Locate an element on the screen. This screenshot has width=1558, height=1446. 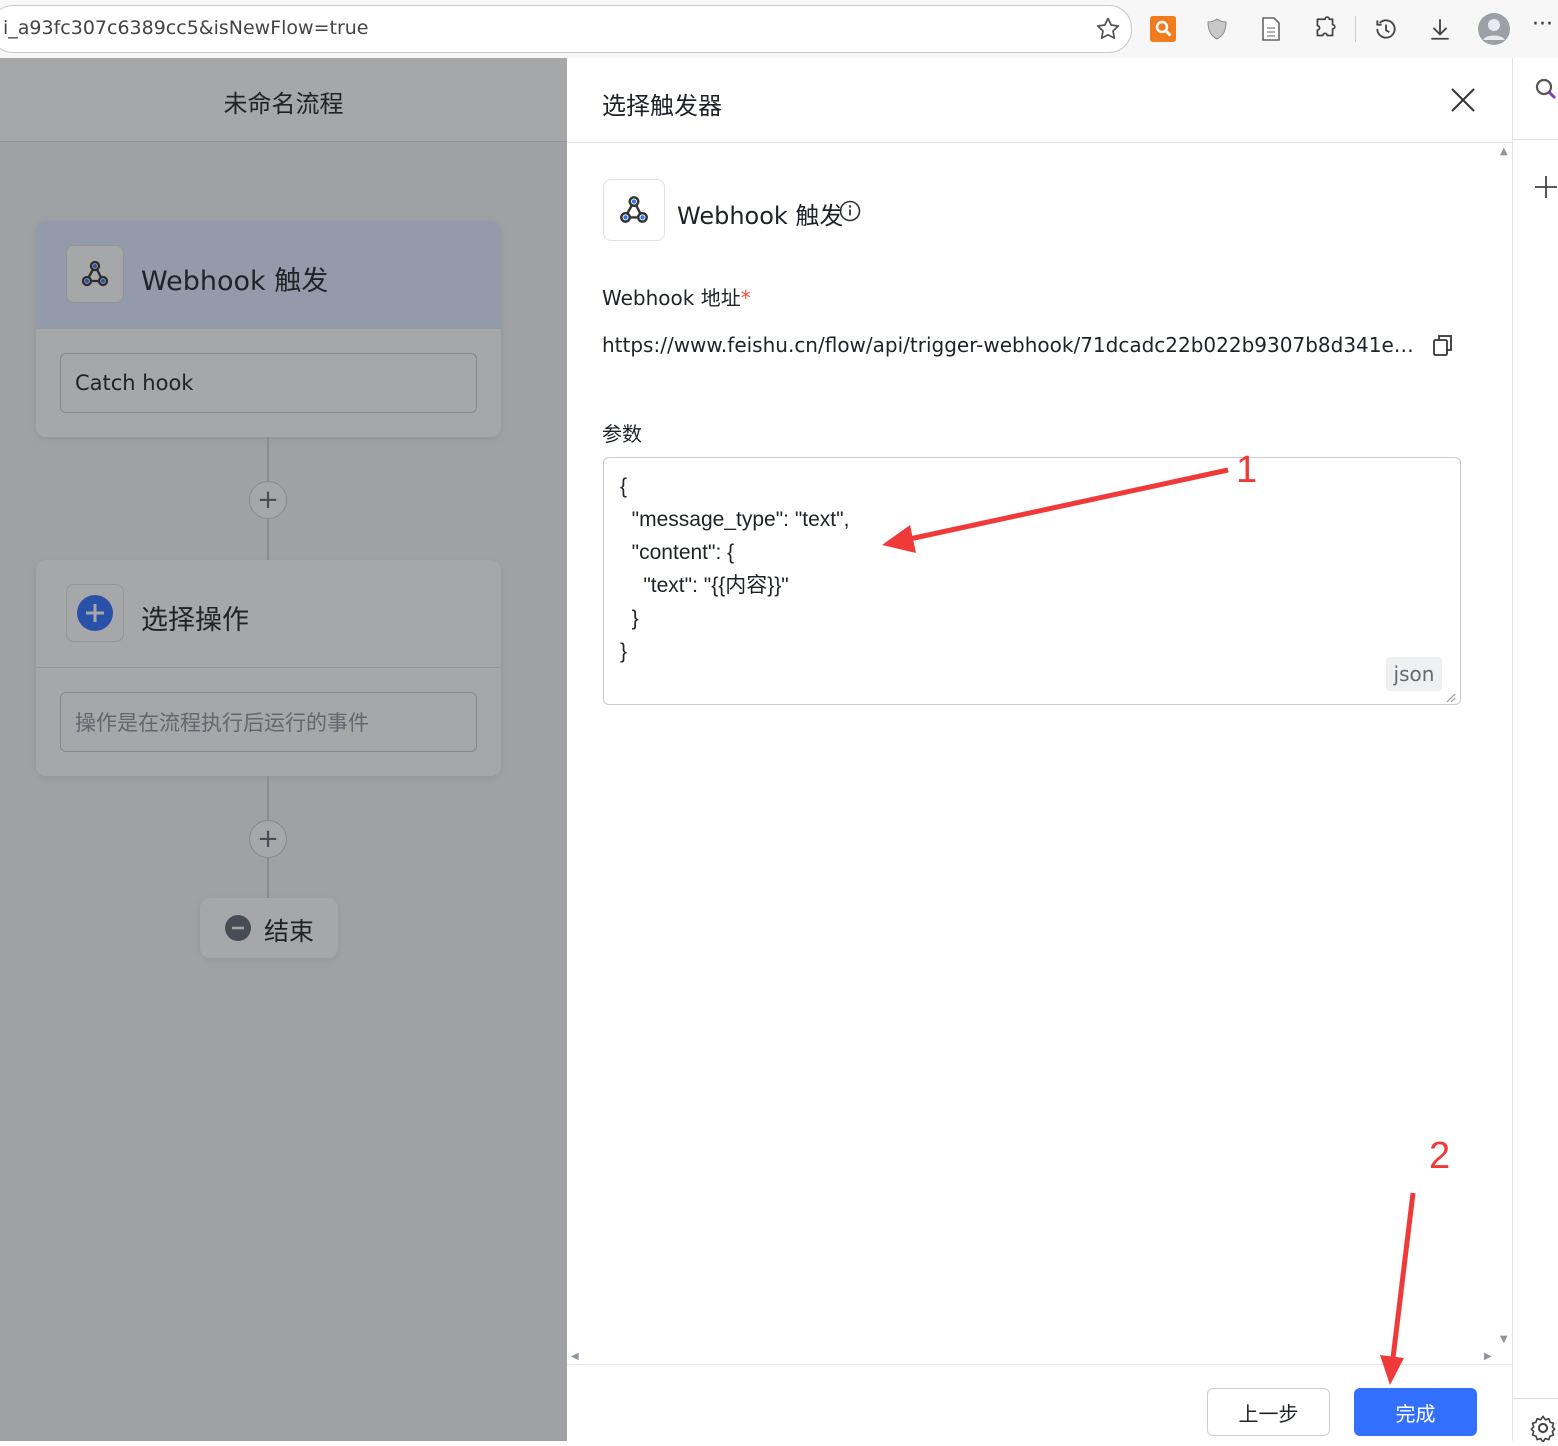
annotation-arrow-1-shaft is located at coordinates (1066, 505).